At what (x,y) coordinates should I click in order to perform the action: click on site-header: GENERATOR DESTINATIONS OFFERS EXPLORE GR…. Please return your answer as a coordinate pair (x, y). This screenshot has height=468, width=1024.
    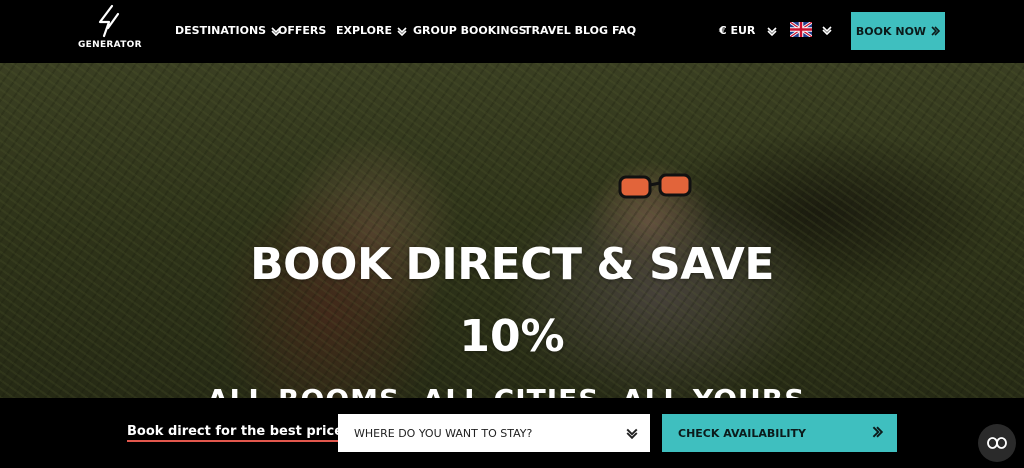
    Looking at the image, I should click on (512, 31).